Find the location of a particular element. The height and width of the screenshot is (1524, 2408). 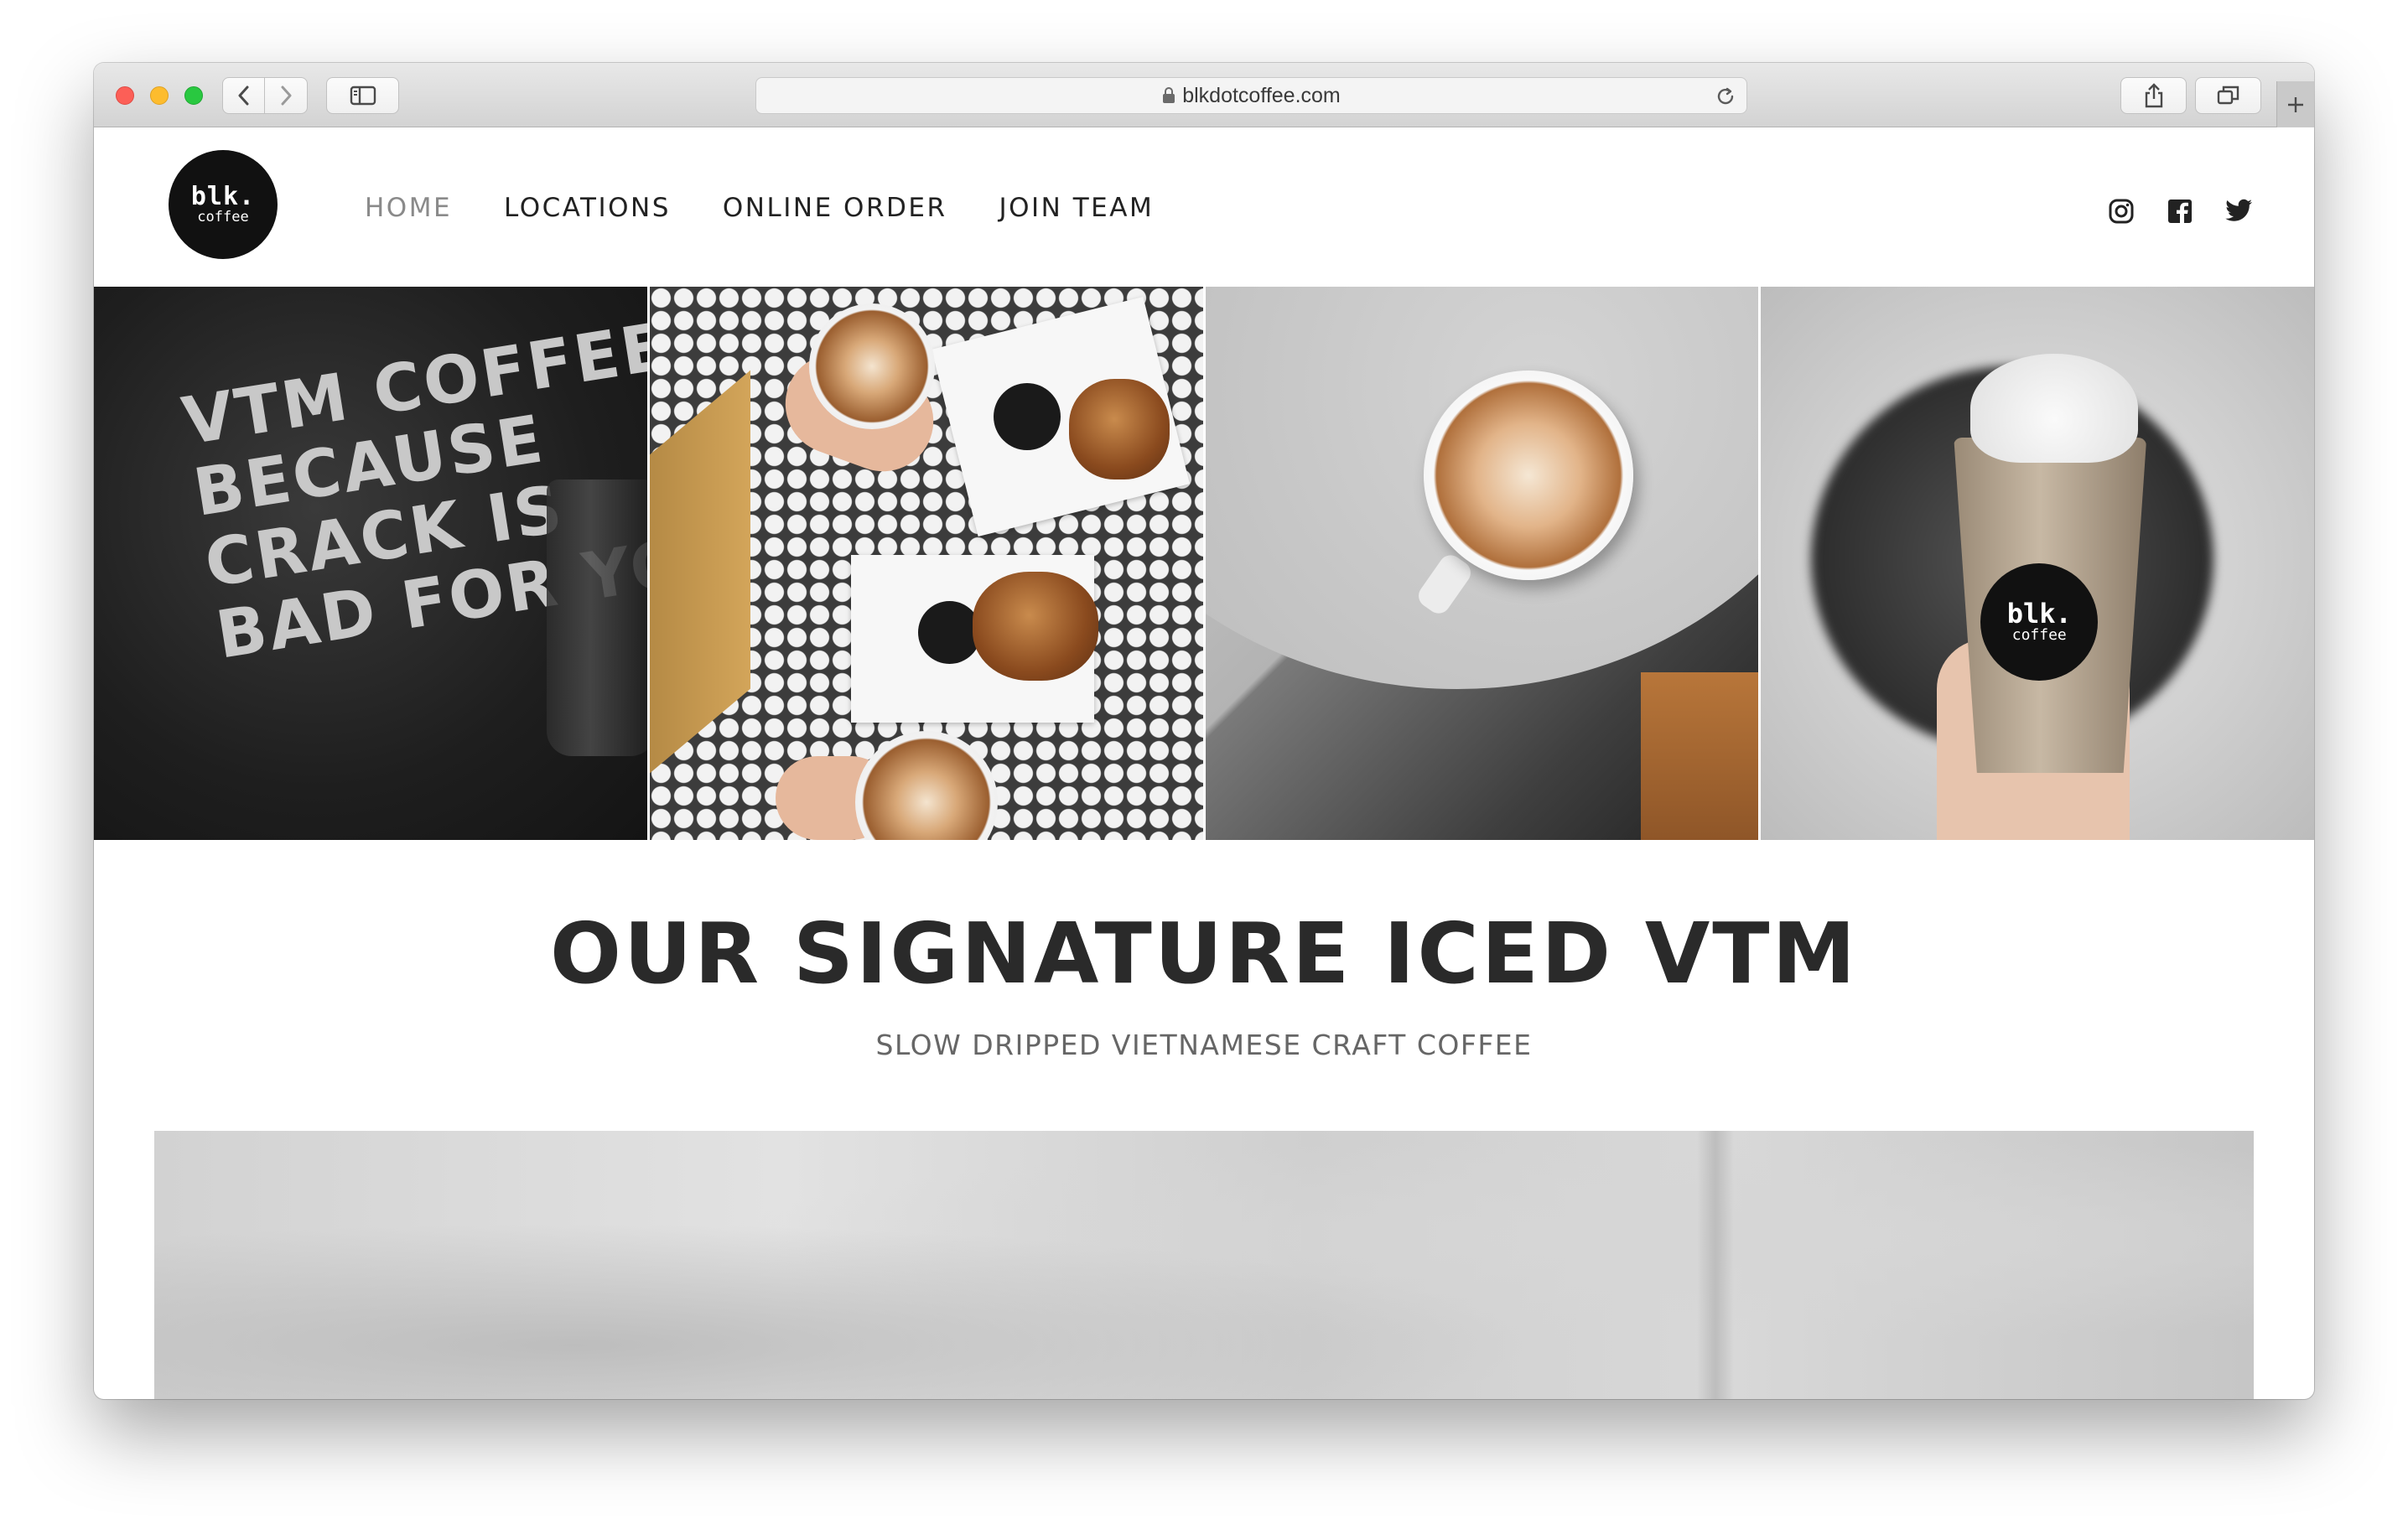

nav-join-team: JOIN TEAM is located at coordinates (1076, 208).